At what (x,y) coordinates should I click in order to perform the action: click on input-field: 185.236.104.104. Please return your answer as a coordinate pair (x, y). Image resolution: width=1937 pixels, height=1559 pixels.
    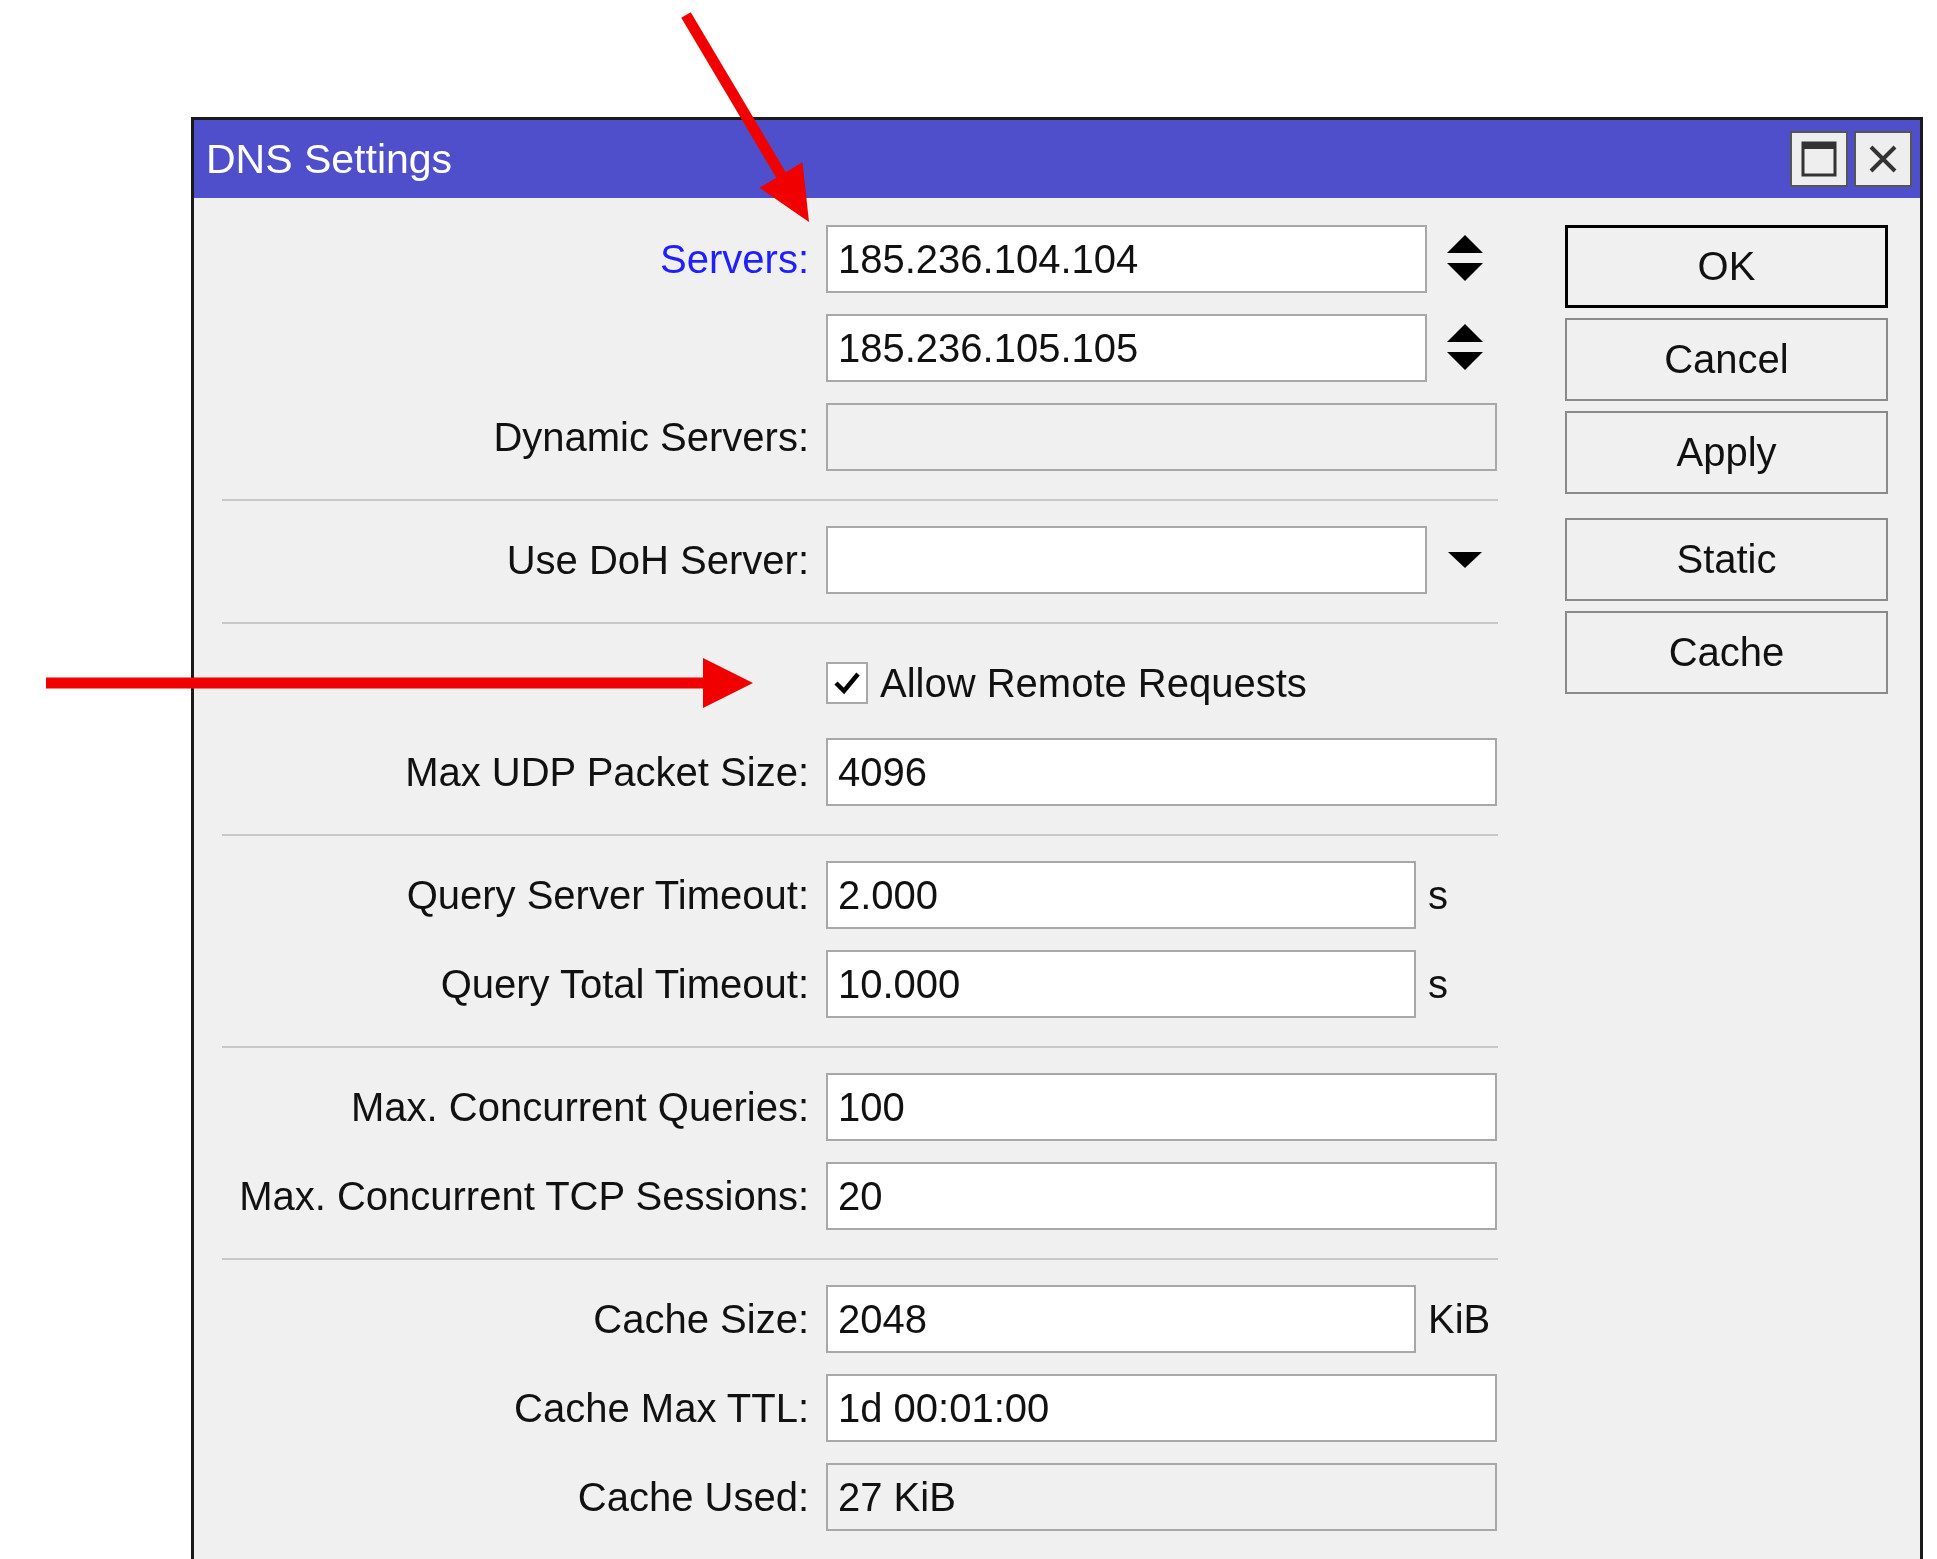
    Looking at the image, I should click on (1126, 259).